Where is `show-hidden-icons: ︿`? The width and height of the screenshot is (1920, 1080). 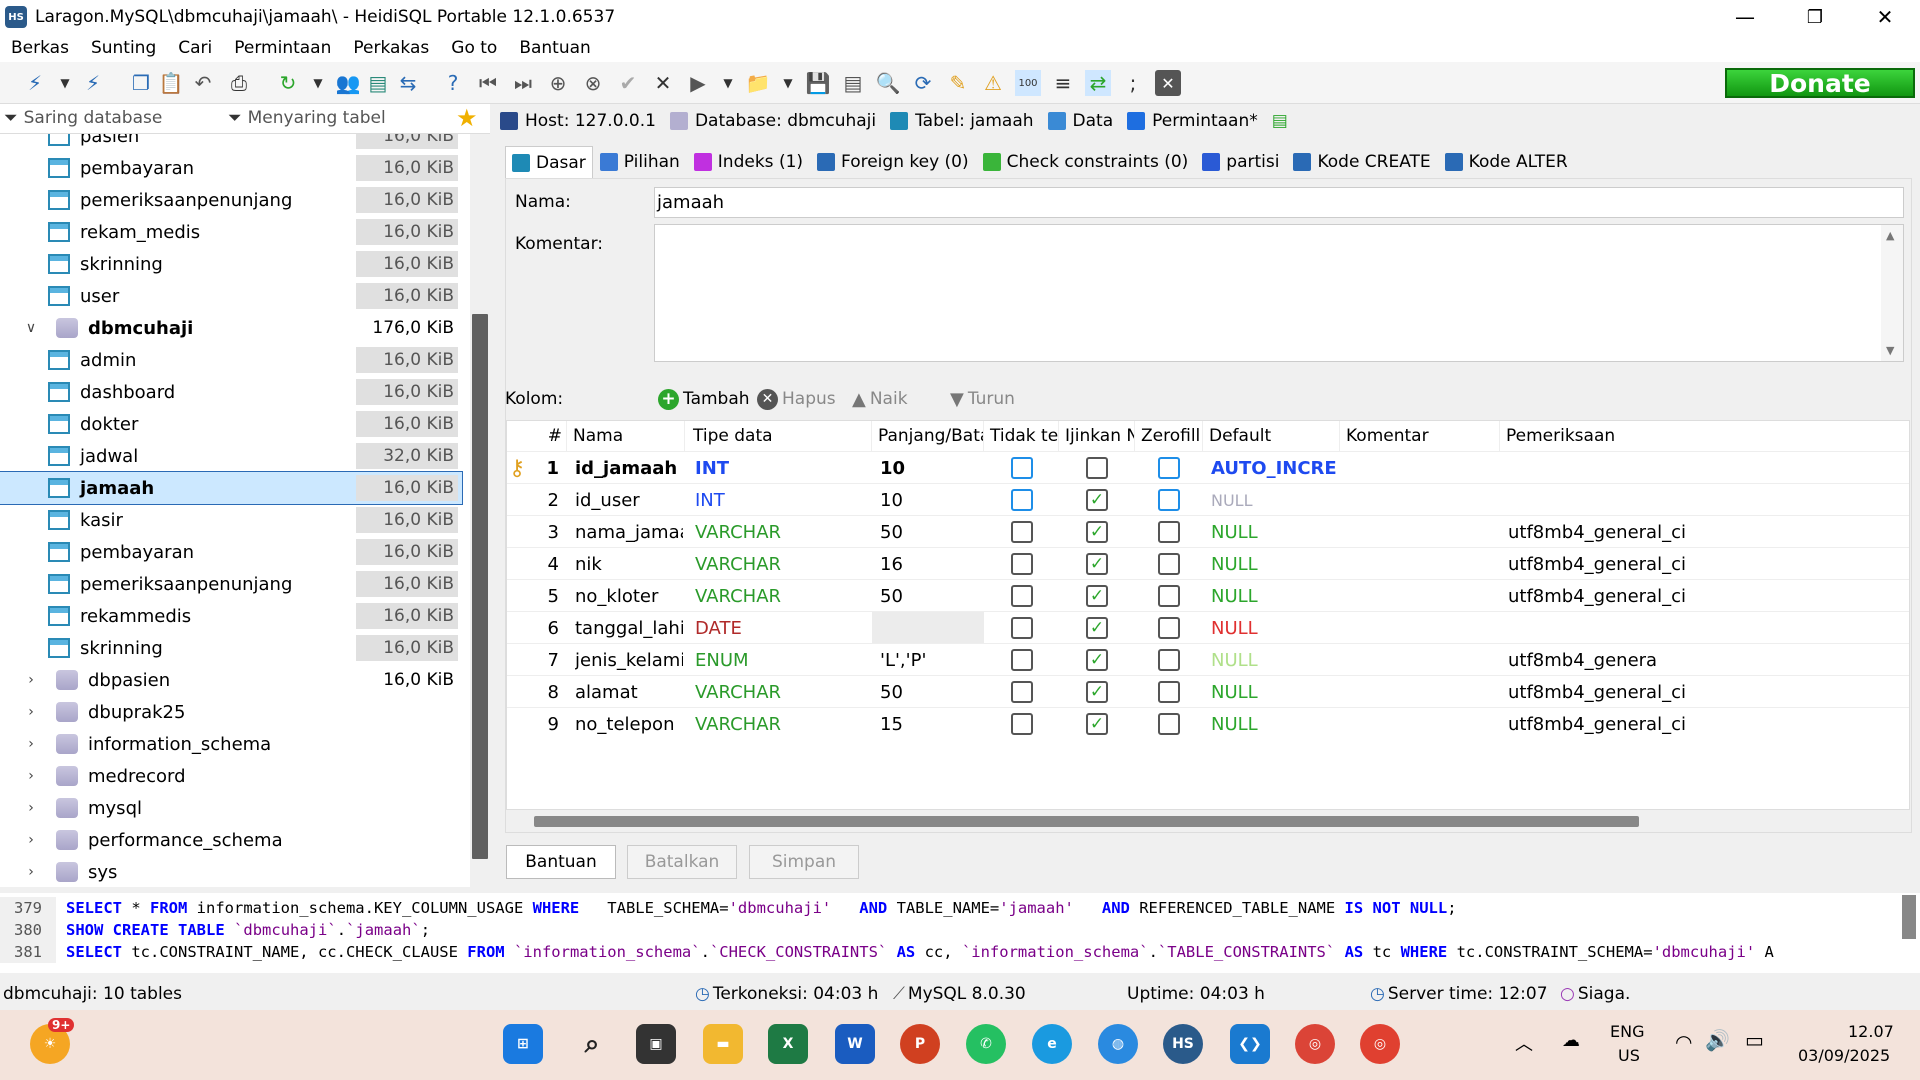 show-hidden-icons: ︿ is located at coordinates (1524, 1043).